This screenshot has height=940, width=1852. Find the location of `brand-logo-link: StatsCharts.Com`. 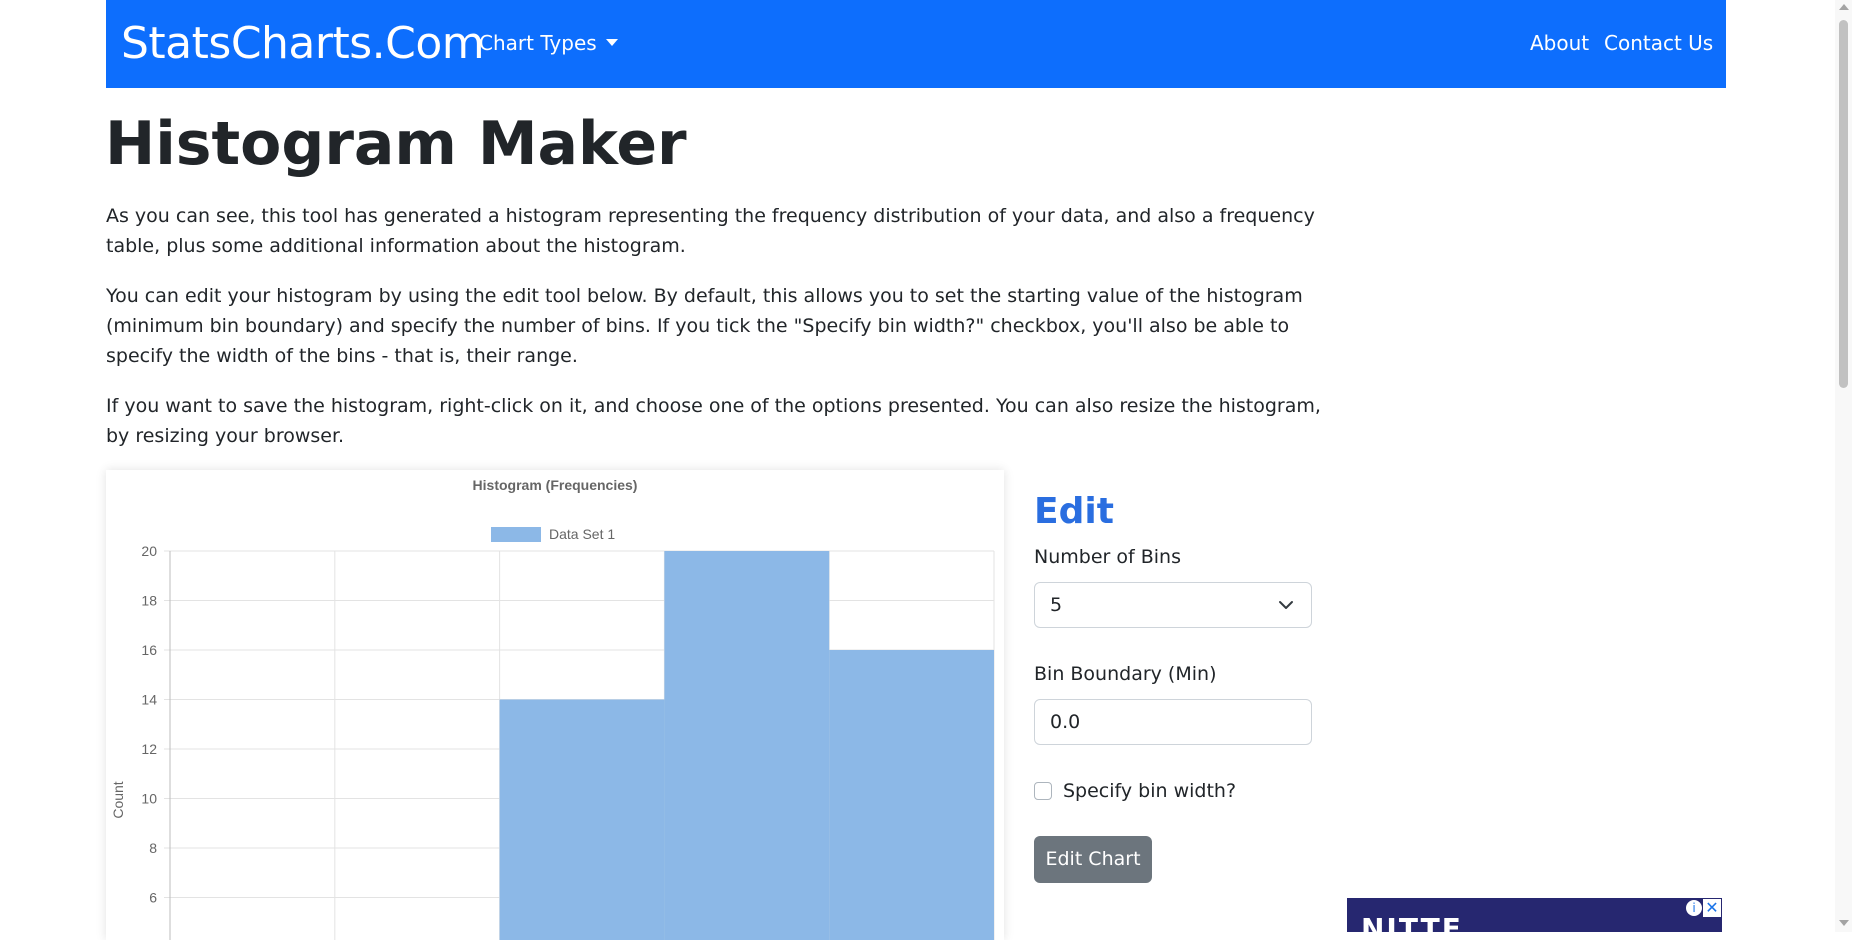

brand-logo-link: StatsCharts.Com is located at coordinates (302, 44).